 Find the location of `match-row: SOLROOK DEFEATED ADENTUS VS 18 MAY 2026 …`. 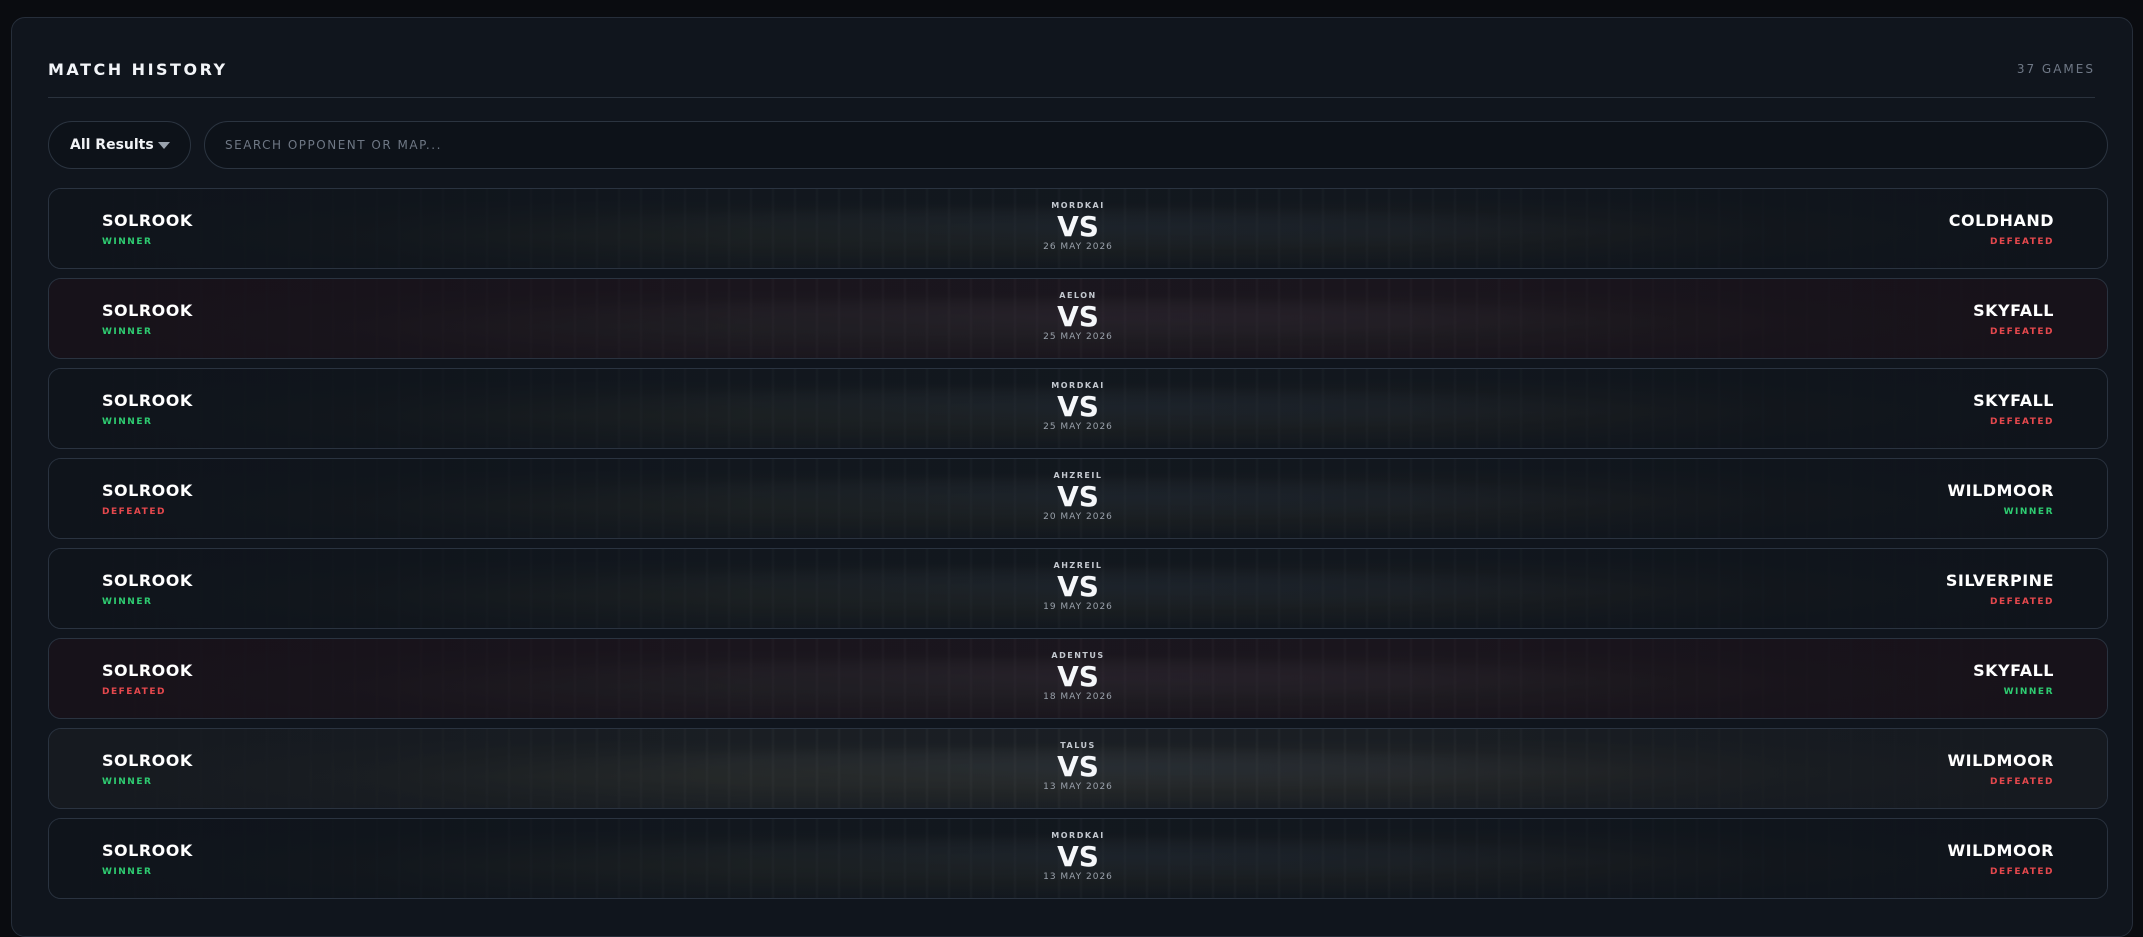

match-row: SOLROOK DEFEATED ADENTUS VS 18 MAY 2026 … is located at coordinates (1078, 678).